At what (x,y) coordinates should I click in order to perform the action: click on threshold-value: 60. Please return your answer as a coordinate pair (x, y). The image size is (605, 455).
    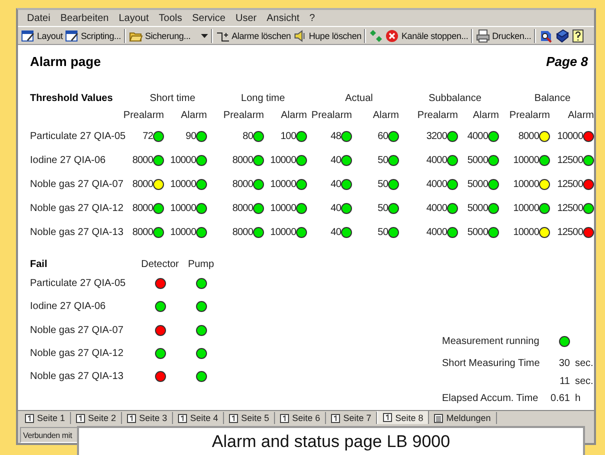
    Looking at the image, I should click on (383, 136).